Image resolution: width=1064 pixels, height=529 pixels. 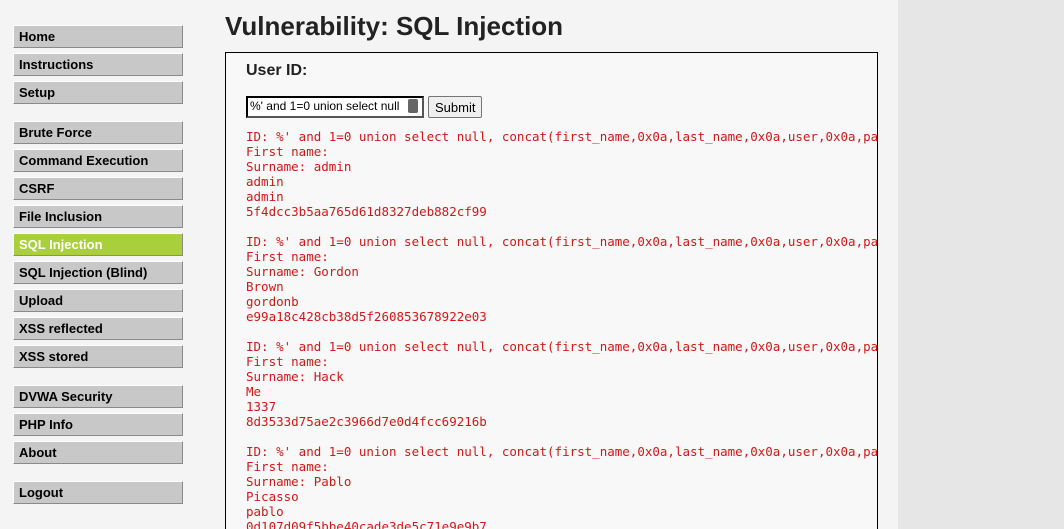 What do you see at coordinates (98, 132) in the screenshot?
I see `menu-item-brute-force: Brute Force` at bounding box center [98, 132].